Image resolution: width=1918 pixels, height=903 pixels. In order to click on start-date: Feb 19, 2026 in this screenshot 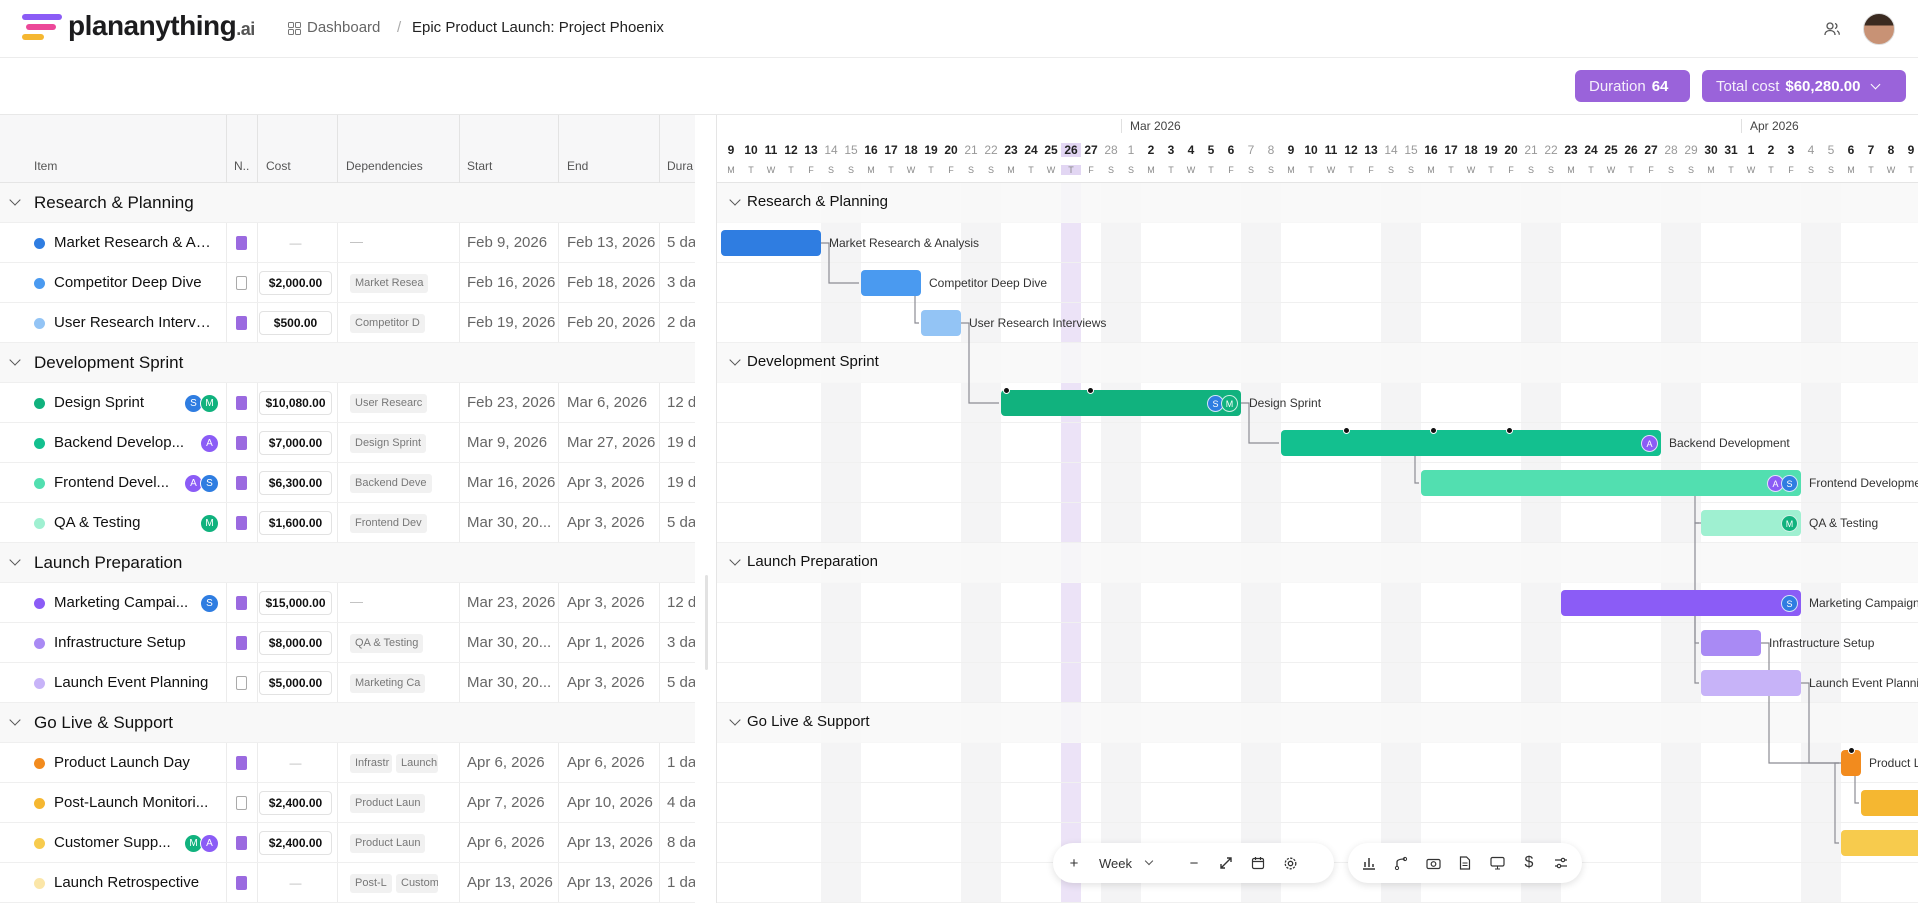, I will do `click(511, 322)`.